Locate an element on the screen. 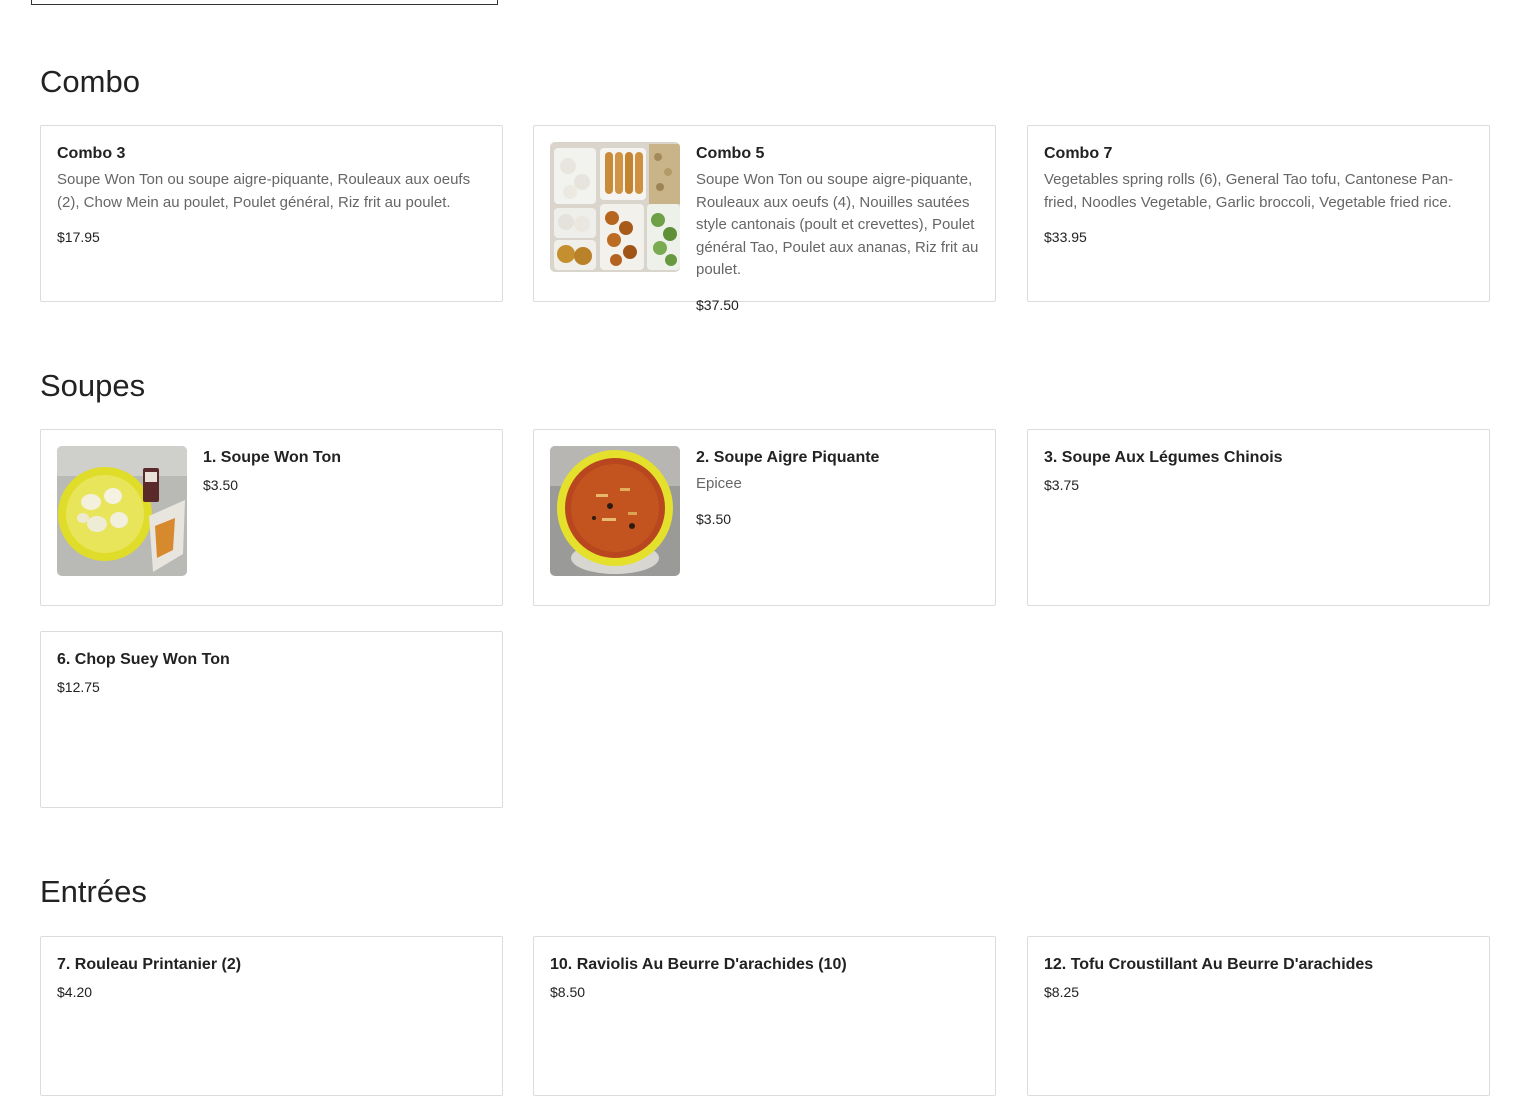 Image resolution: width=1530 pixels, height=1096 pixels. menu-item-card: 7. Rouleau Printanier (2) $4.20 is located at coordinates (271, 1016).